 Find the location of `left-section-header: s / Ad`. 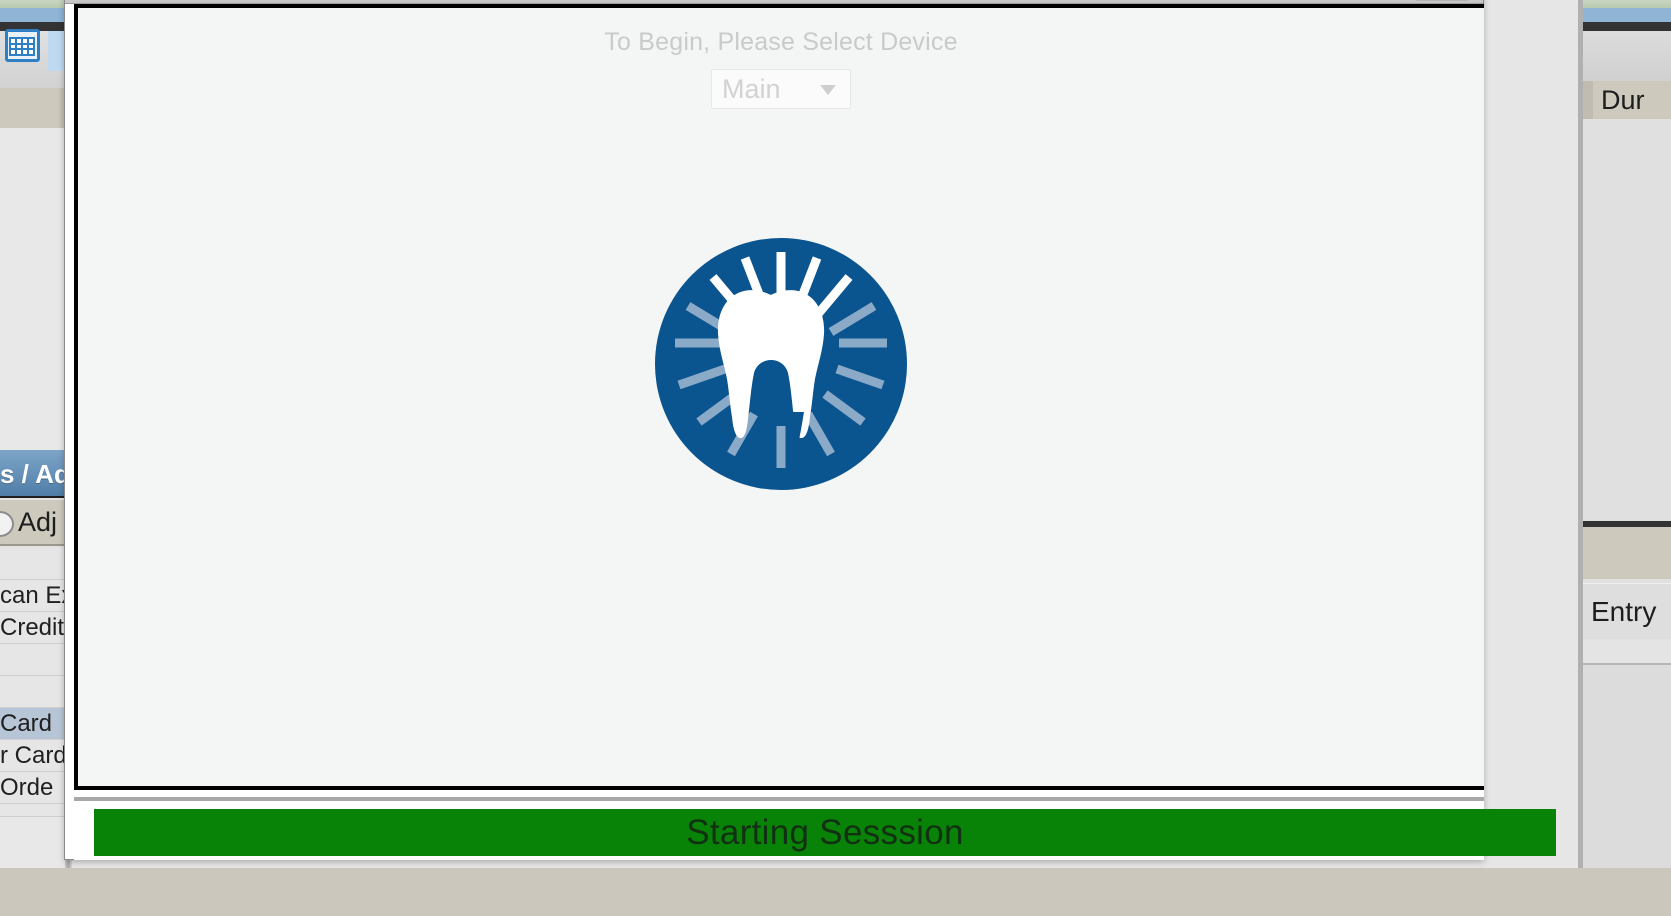

left-section-header: s / Ad is located at coordinates (36, 474).